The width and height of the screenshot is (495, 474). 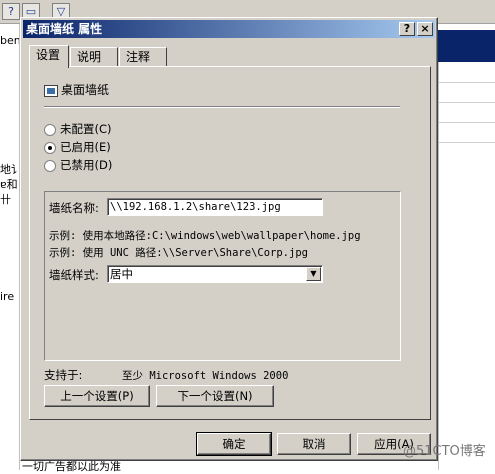 I want to click on setting-title: 桌面墙纸, so click(x=76, y=90).